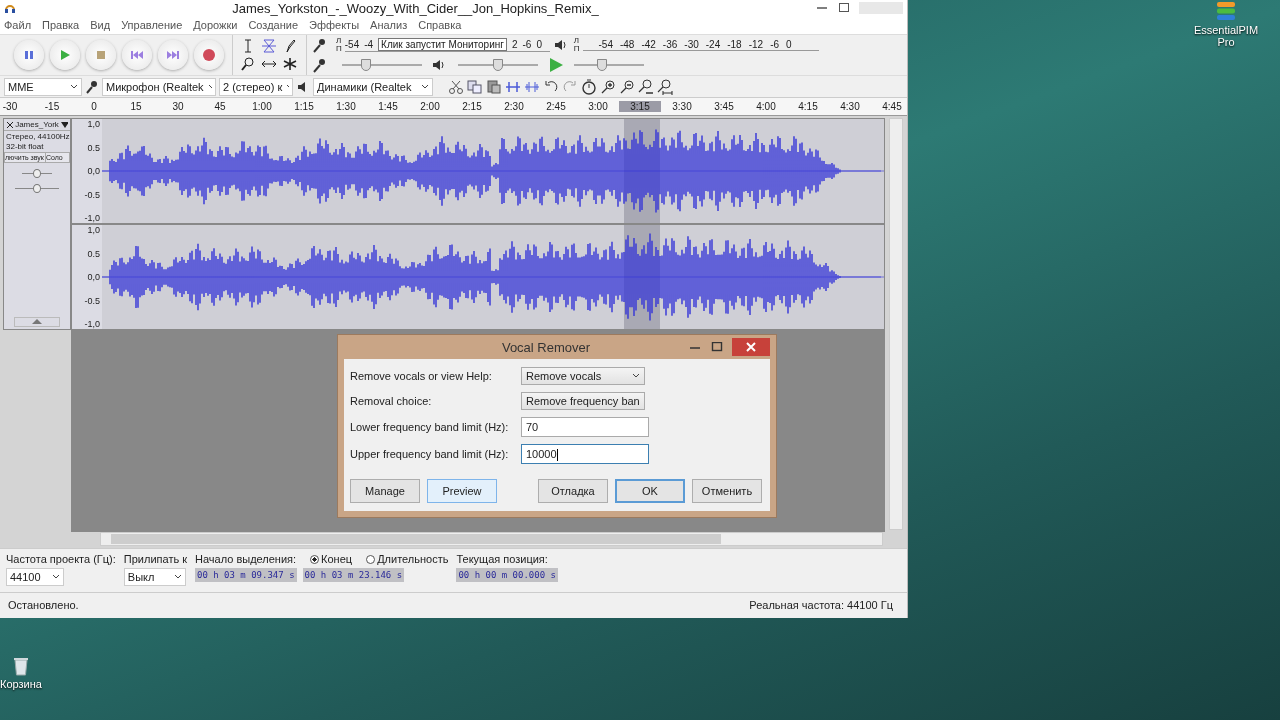 This screenshot has height=720, width=1280. What do you see at coordinates (440, 25) in the screenshot?
I see `menu-item: Справка` at bounding box center [440, 25].